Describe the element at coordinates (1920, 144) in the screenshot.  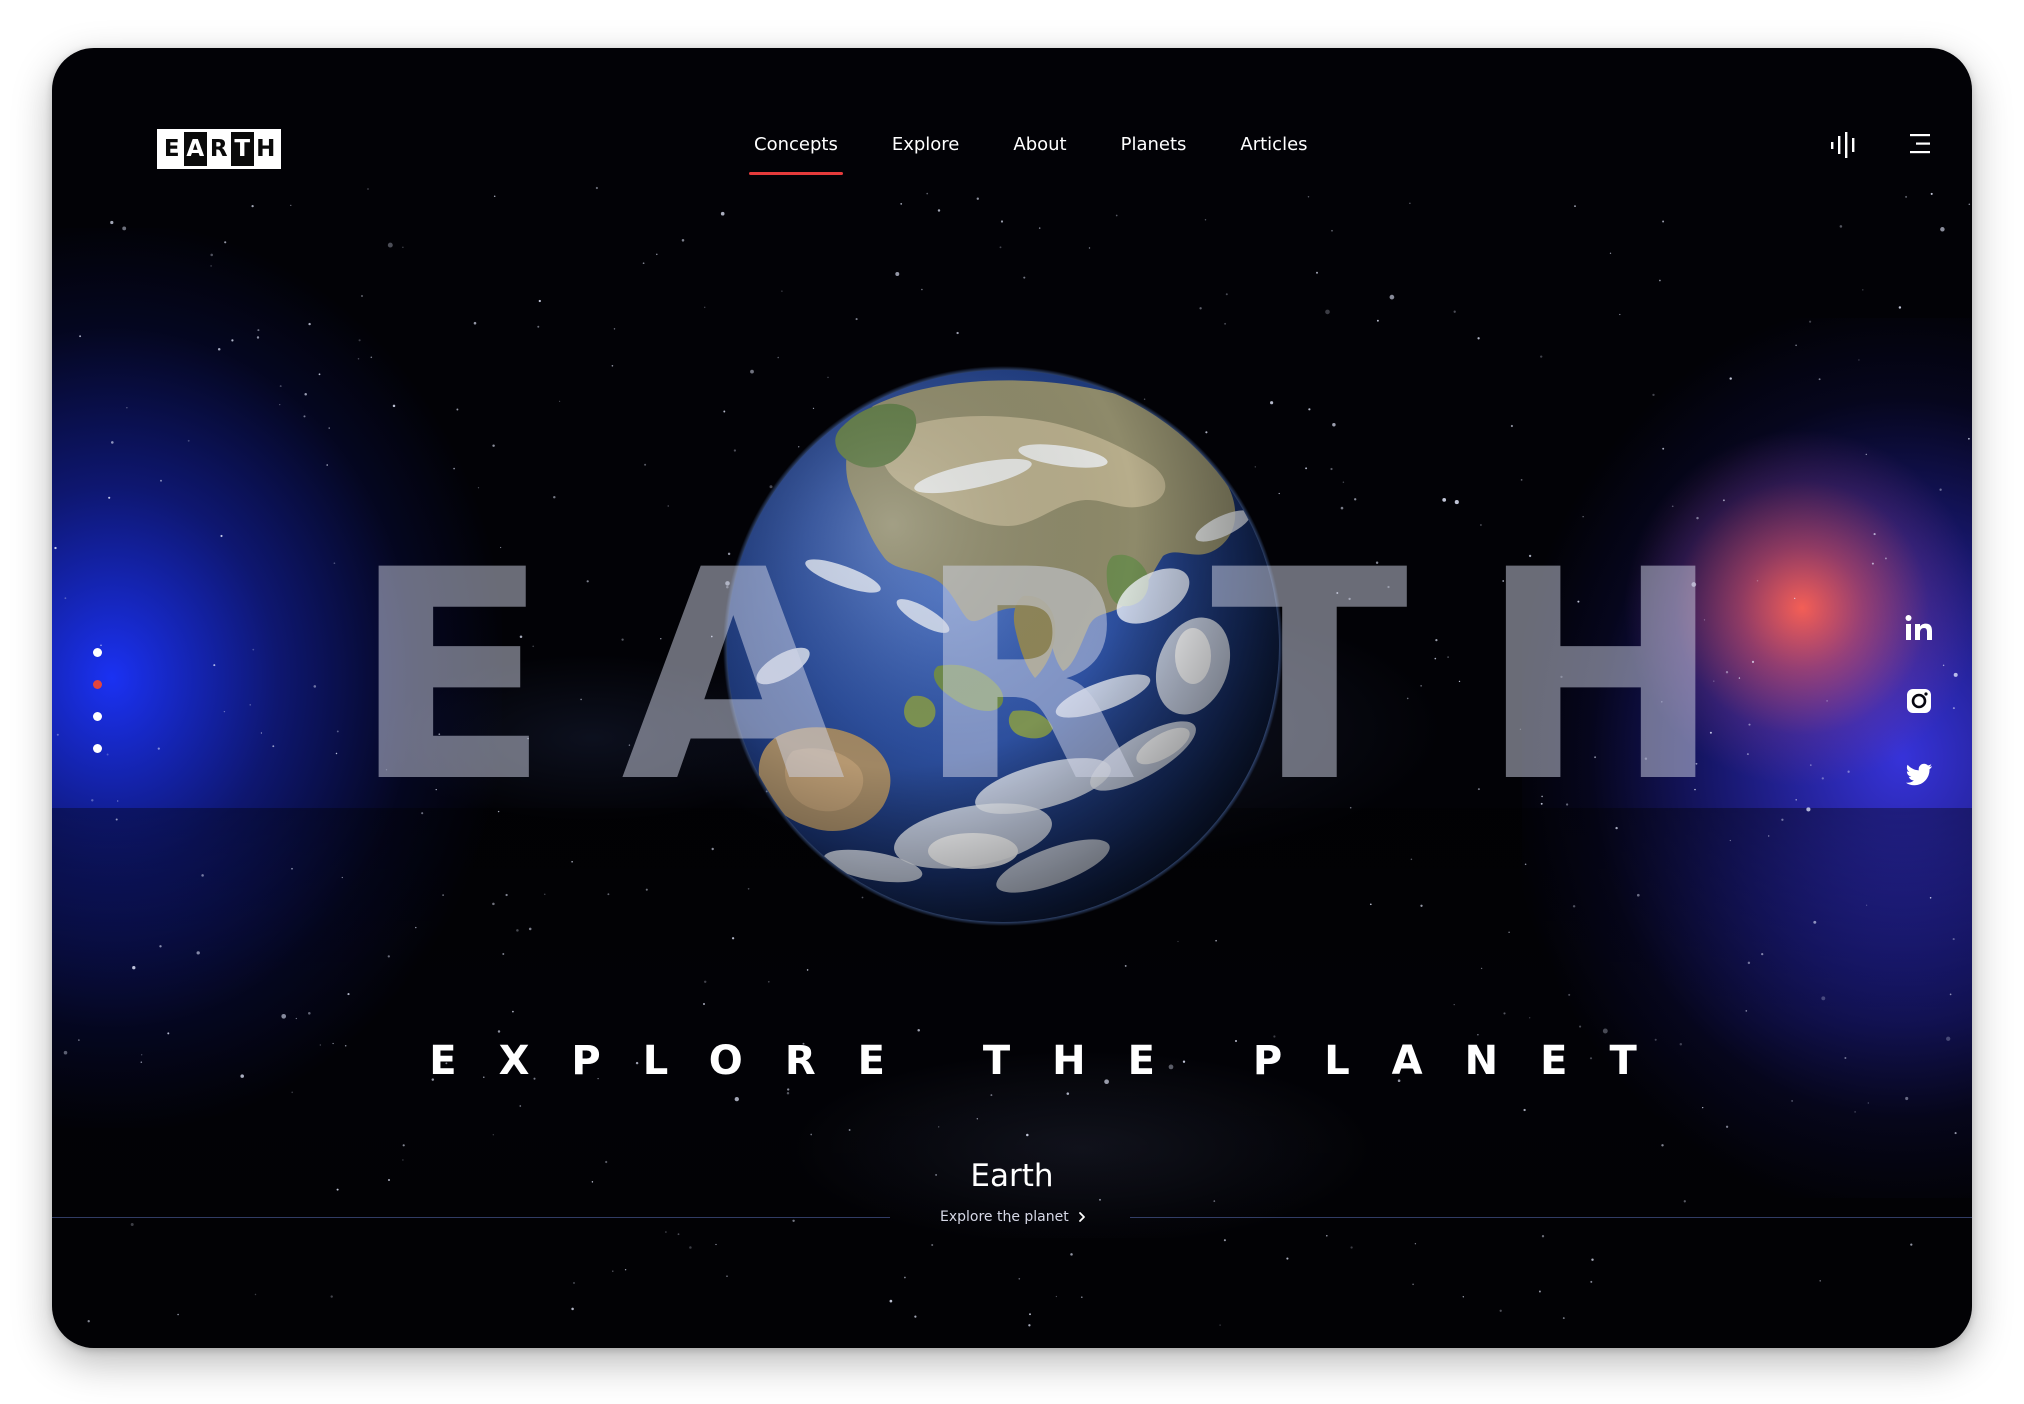
I see `menu-icon` at that location.